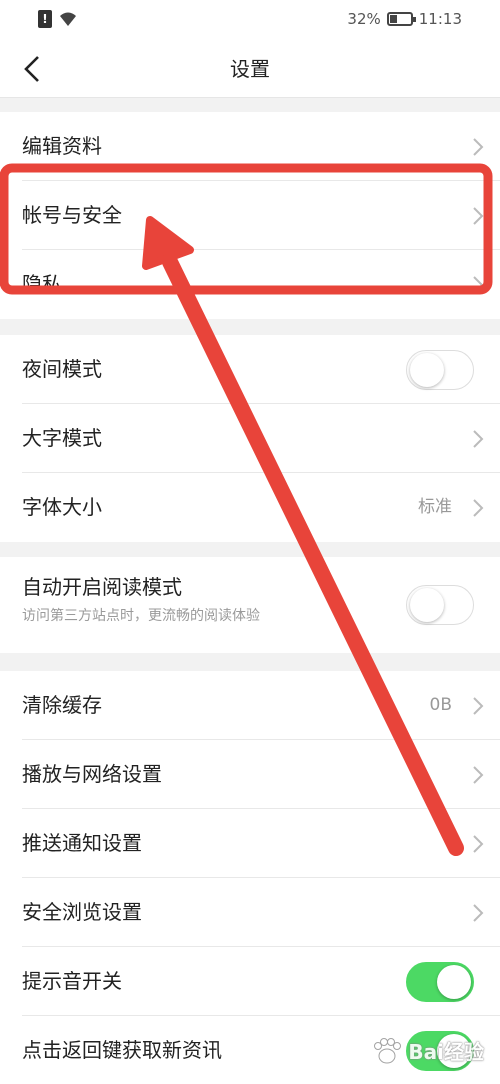 The image size is (500, 1084). I want to click on row-label: 编辑资料, so click(62, 146).